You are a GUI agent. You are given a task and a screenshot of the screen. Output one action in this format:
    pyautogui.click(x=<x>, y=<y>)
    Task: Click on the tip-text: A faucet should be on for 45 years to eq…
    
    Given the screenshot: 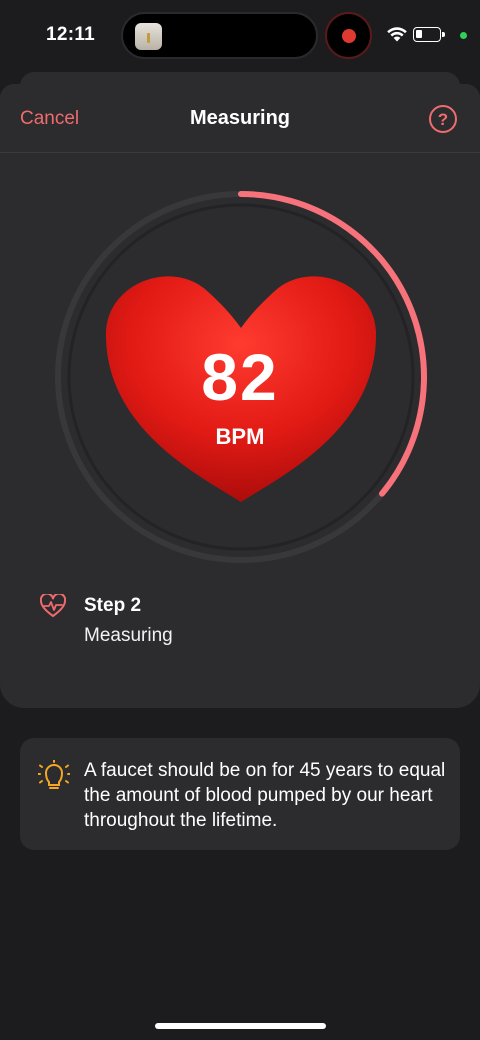 What is the action you would take?
    pyautogui.click(x=265, y=795)
    